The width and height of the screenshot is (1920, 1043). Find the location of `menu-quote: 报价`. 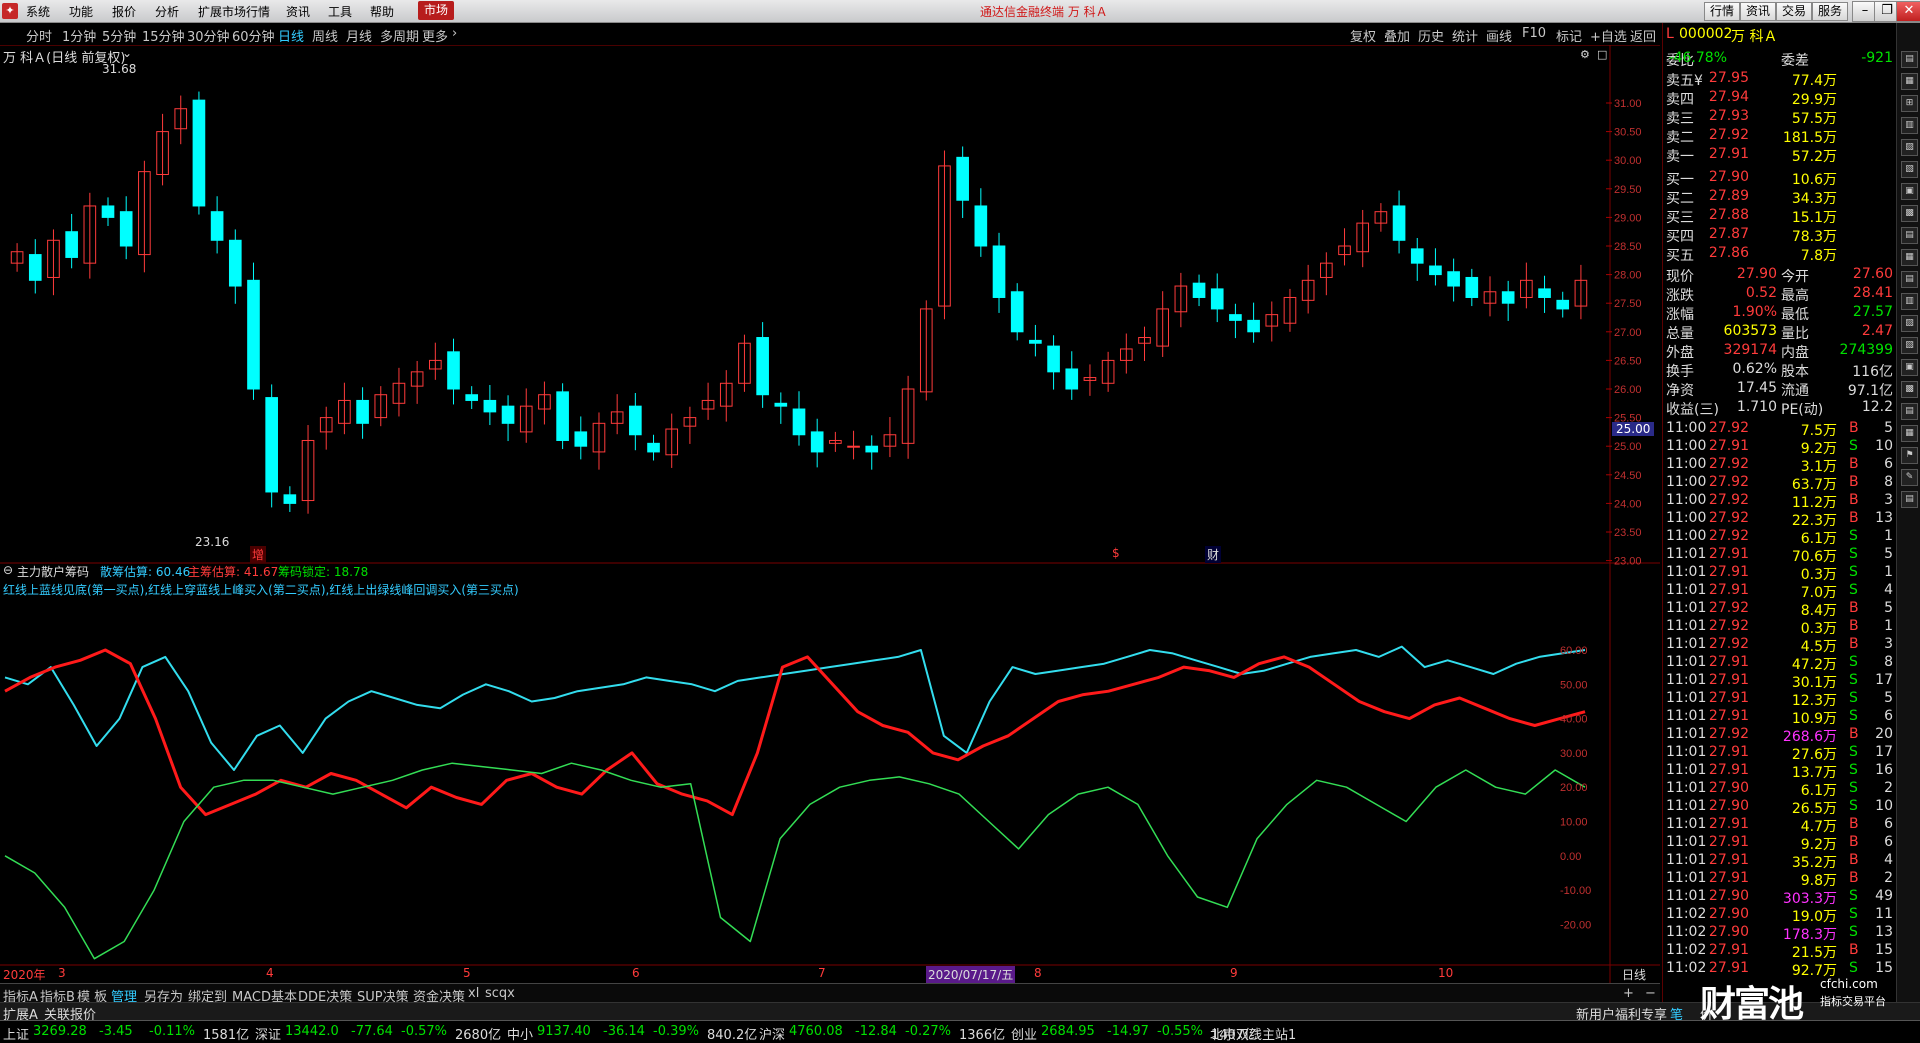

menu-quote: 报价 is located at coordinates (124, 11).